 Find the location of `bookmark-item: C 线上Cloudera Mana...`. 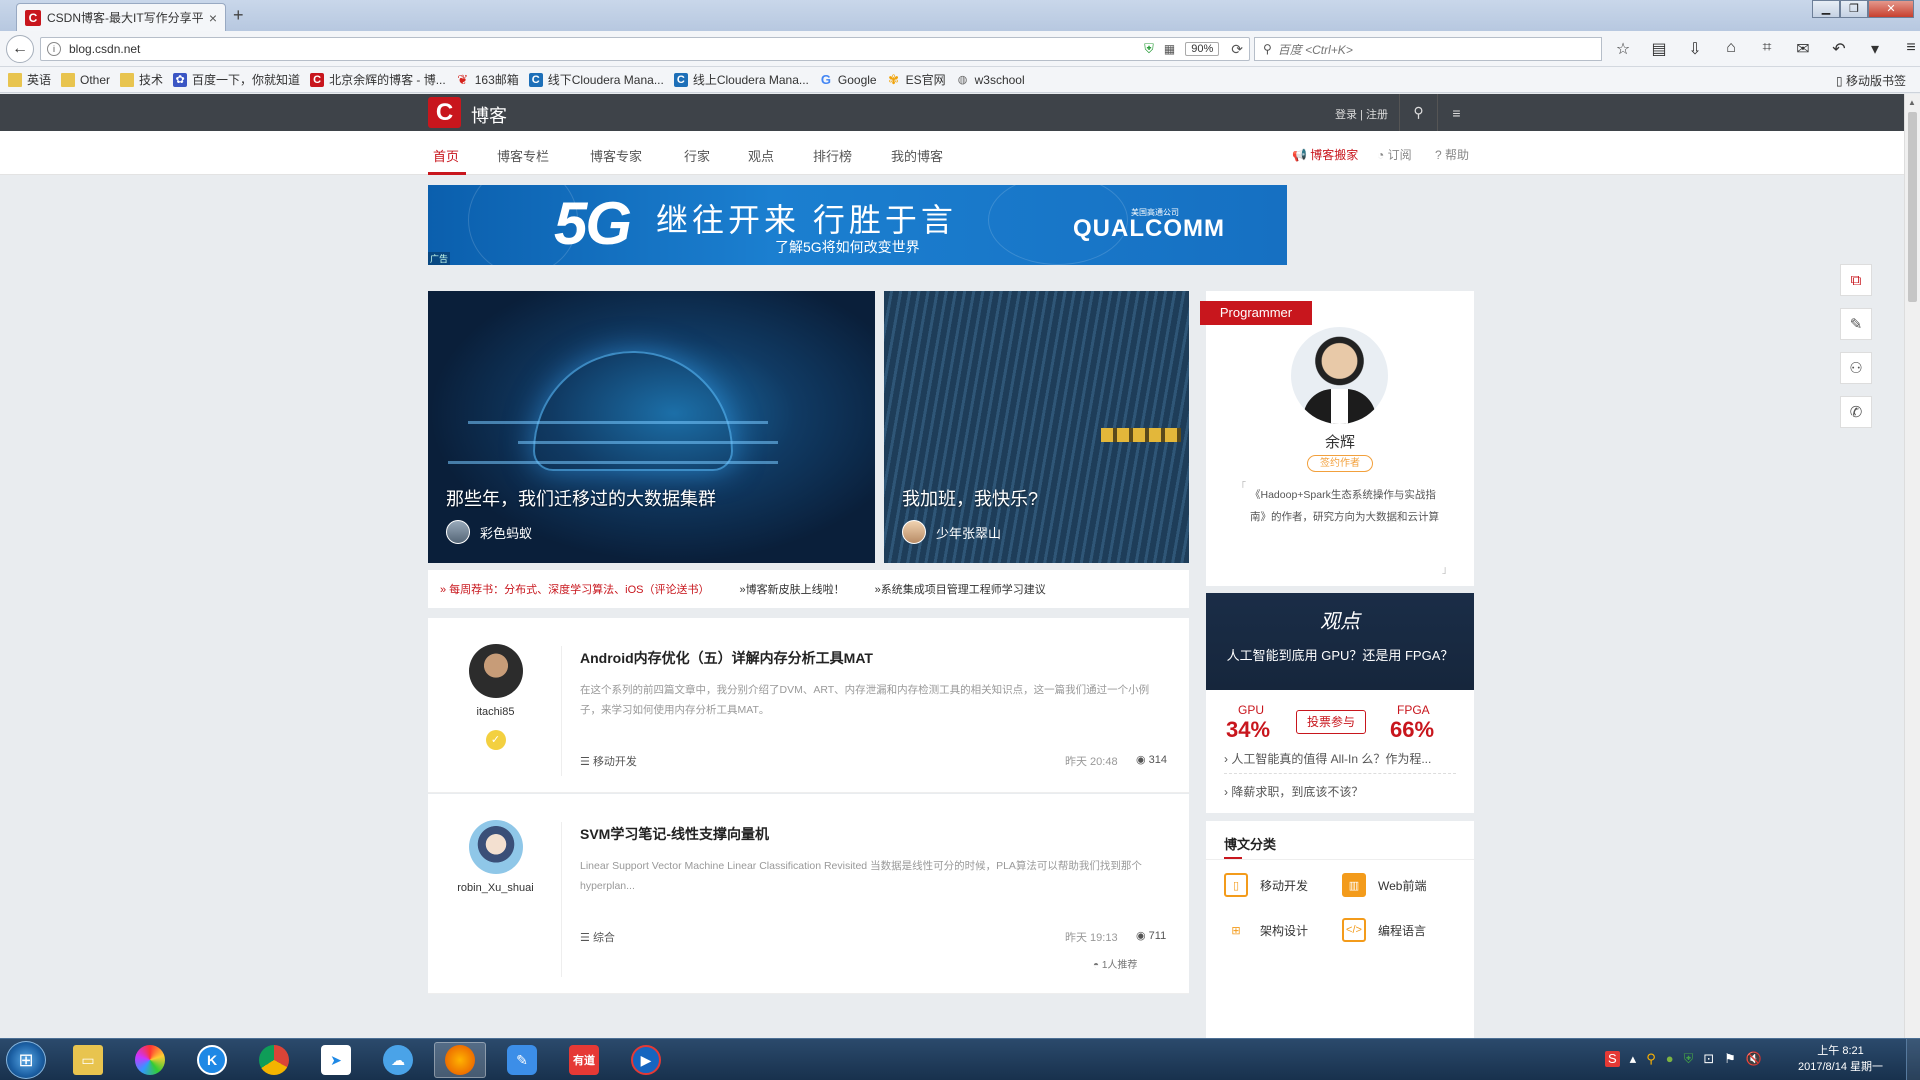

bookmark-item: C 线上Cloudera Mana... is located at coordinates (741, 79).